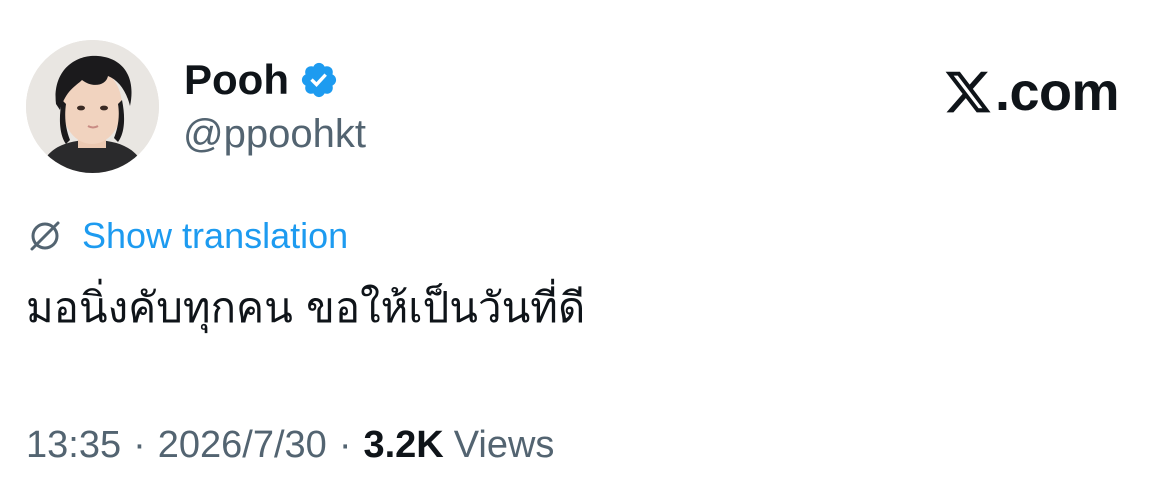 Image resolution: width=1169 pixels, height=492 pixels. I want to click on globe-slash-icon, so click(45, 236).